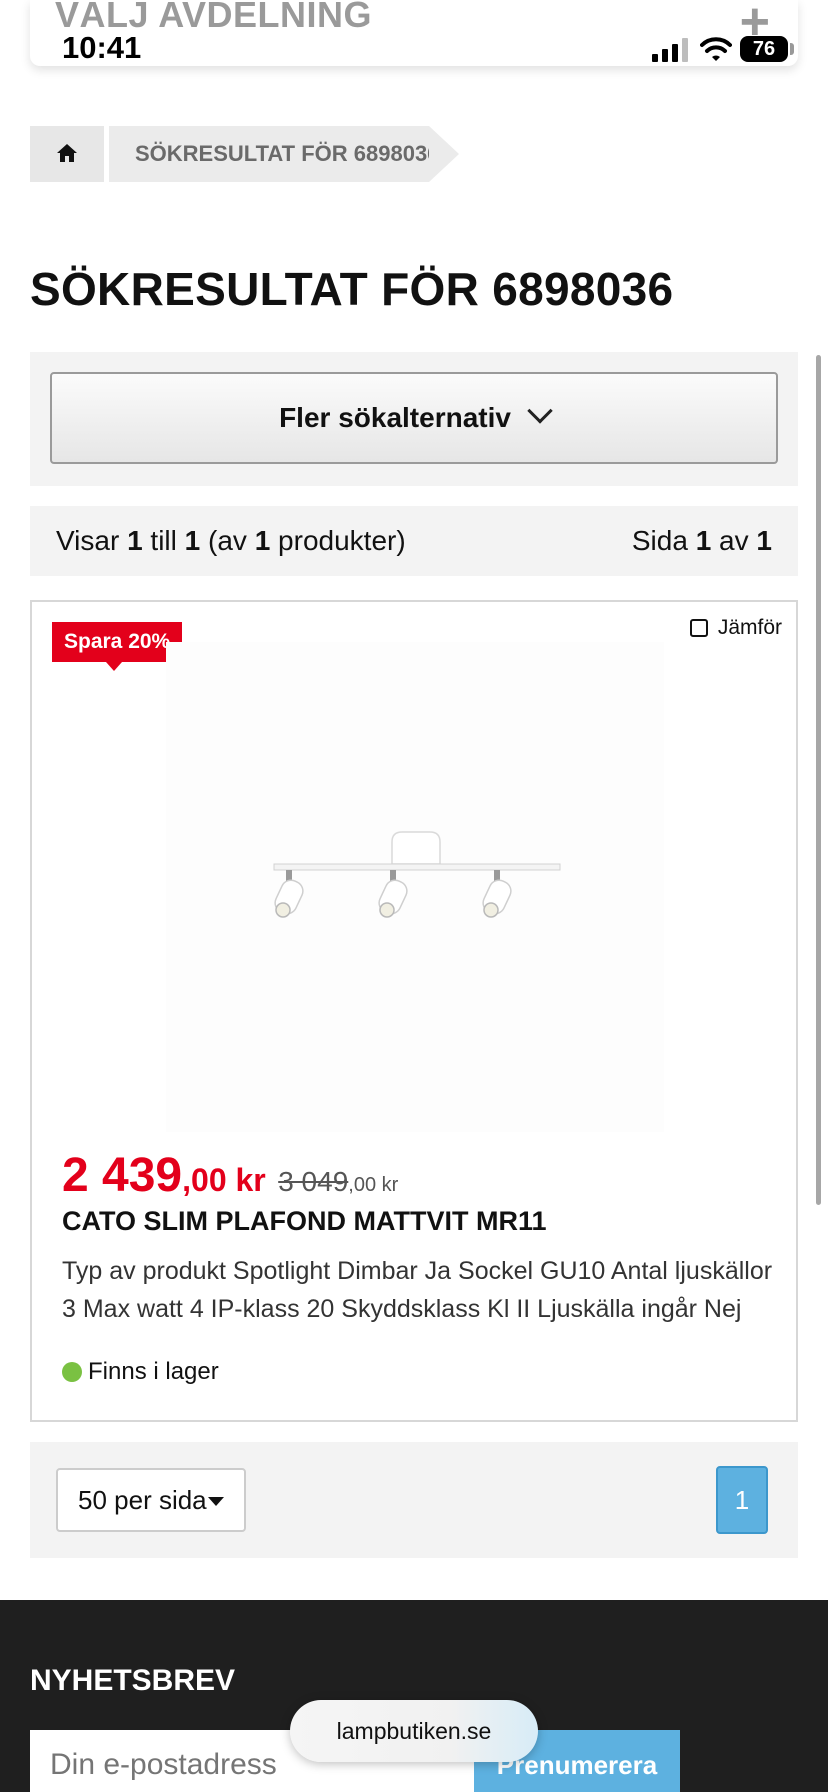 This screenshot has height=1792, width=828. I want to click on page-scrollbar, so click(818, 780).